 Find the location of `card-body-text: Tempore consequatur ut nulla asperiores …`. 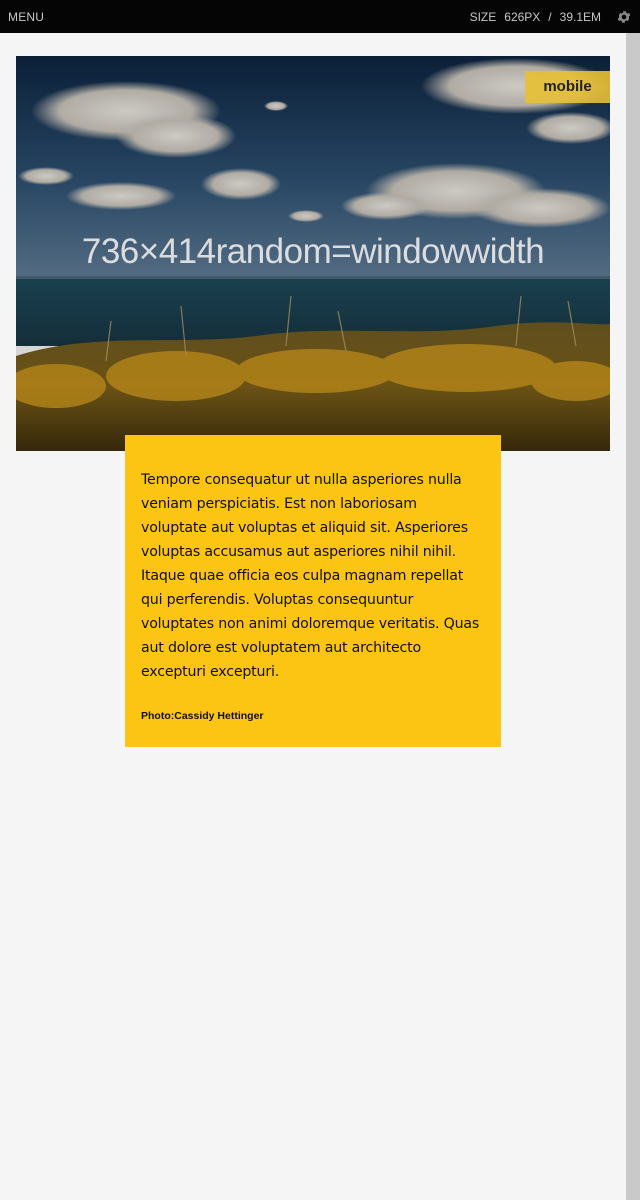

card-body-text: Tempore consequatur ut nulla asperiores … is located at coordinates (310, 576).